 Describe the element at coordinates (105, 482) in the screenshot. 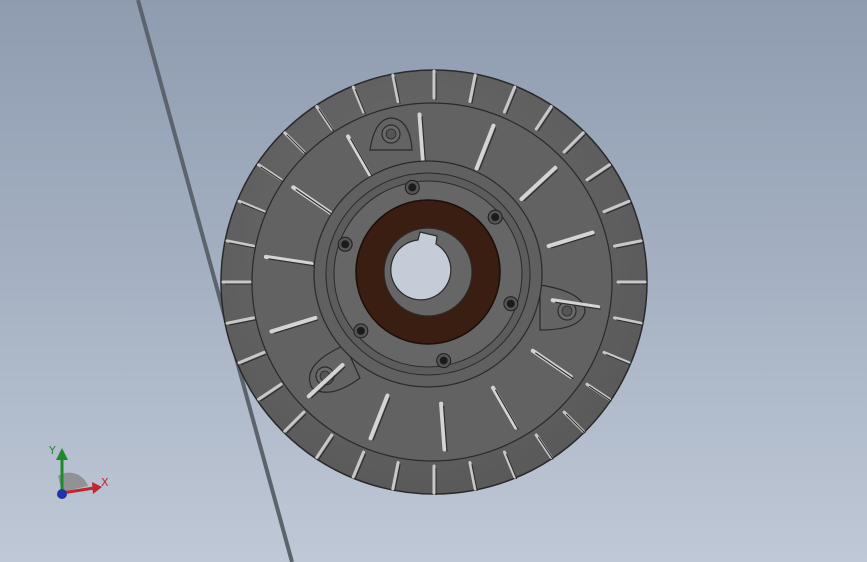

I see `x-axis-label: X` at that location.